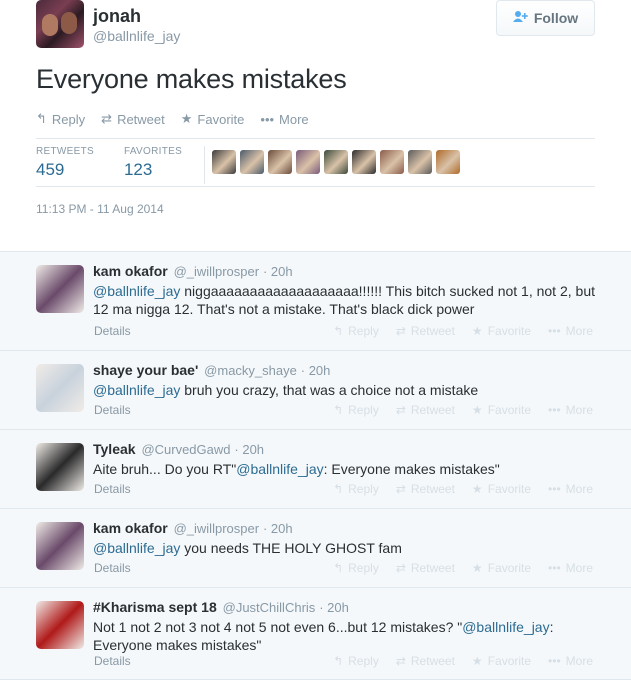 The width and height of the screenshot is (631, 680). I want to click on reply-action: ↰ Reply, so click(60, 119).